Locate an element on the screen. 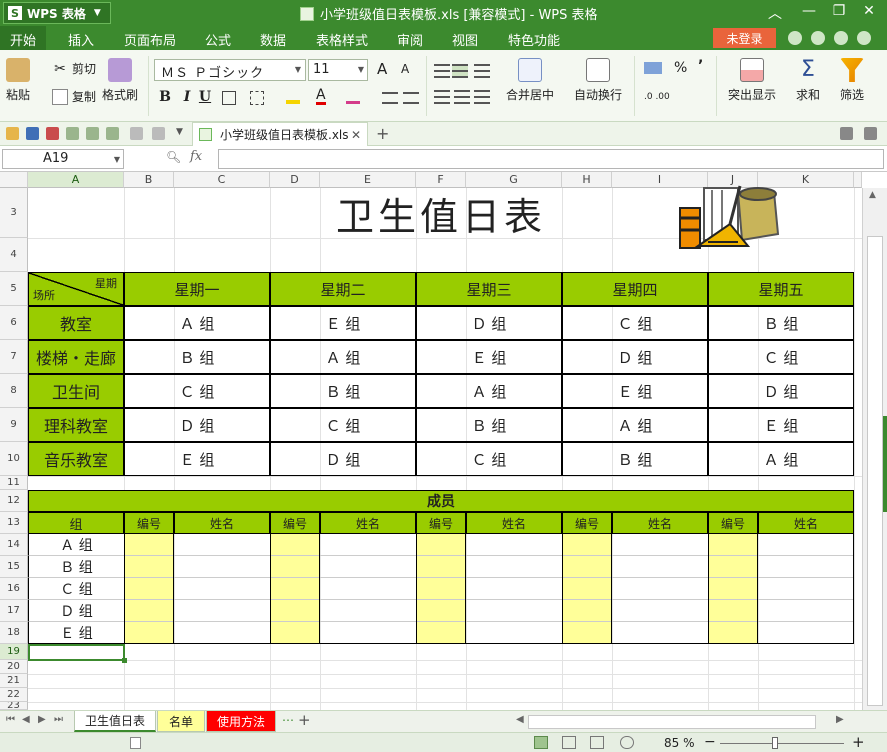 Image resolution: width=887 pixels, height=752 pixels. member-group-cell: Ｄ 组 is located at coordinates (76, 611).